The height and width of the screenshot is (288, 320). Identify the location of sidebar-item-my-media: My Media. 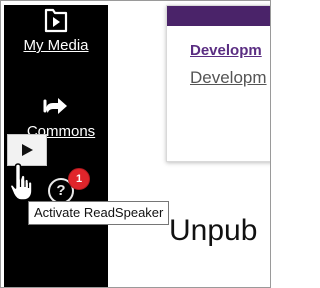
(56, 30).